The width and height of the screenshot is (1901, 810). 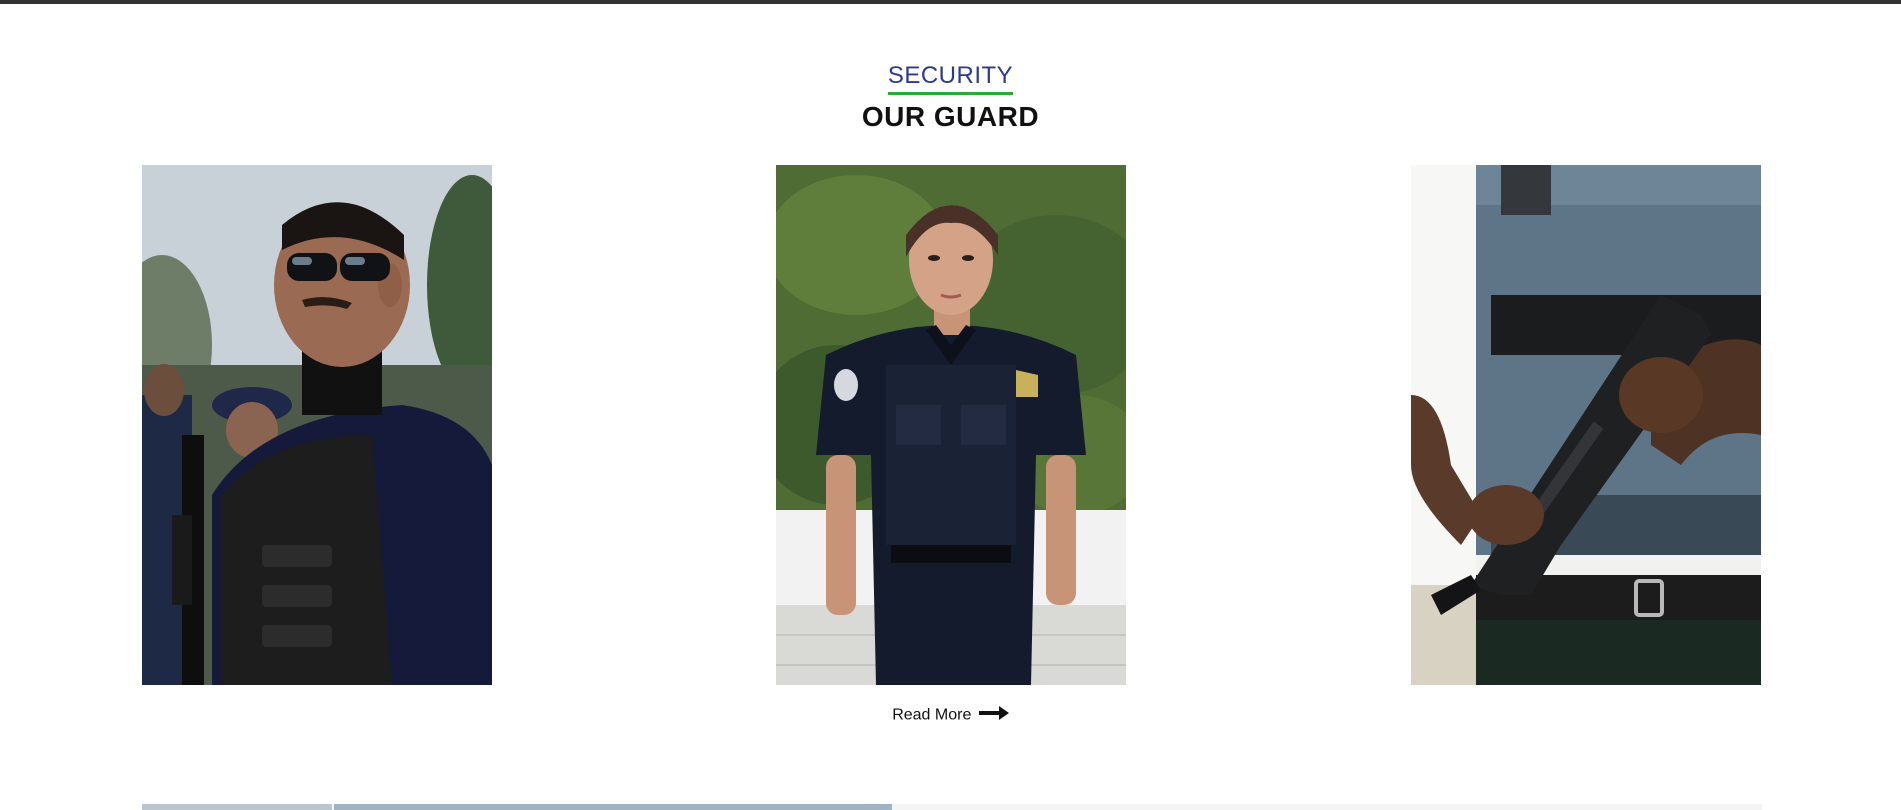 I want to click on read-more-label: Read More, so click(x=932, y=715).